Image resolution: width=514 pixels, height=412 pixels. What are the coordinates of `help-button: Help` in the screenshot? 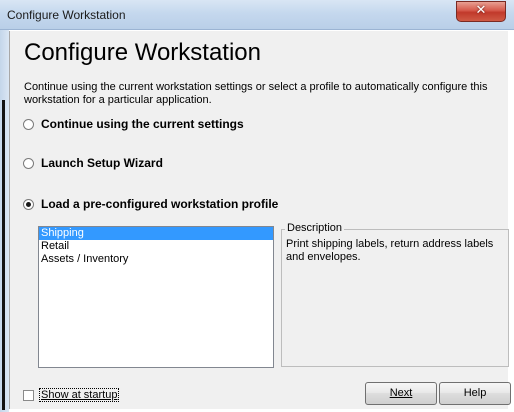 It's located at (475, 393).